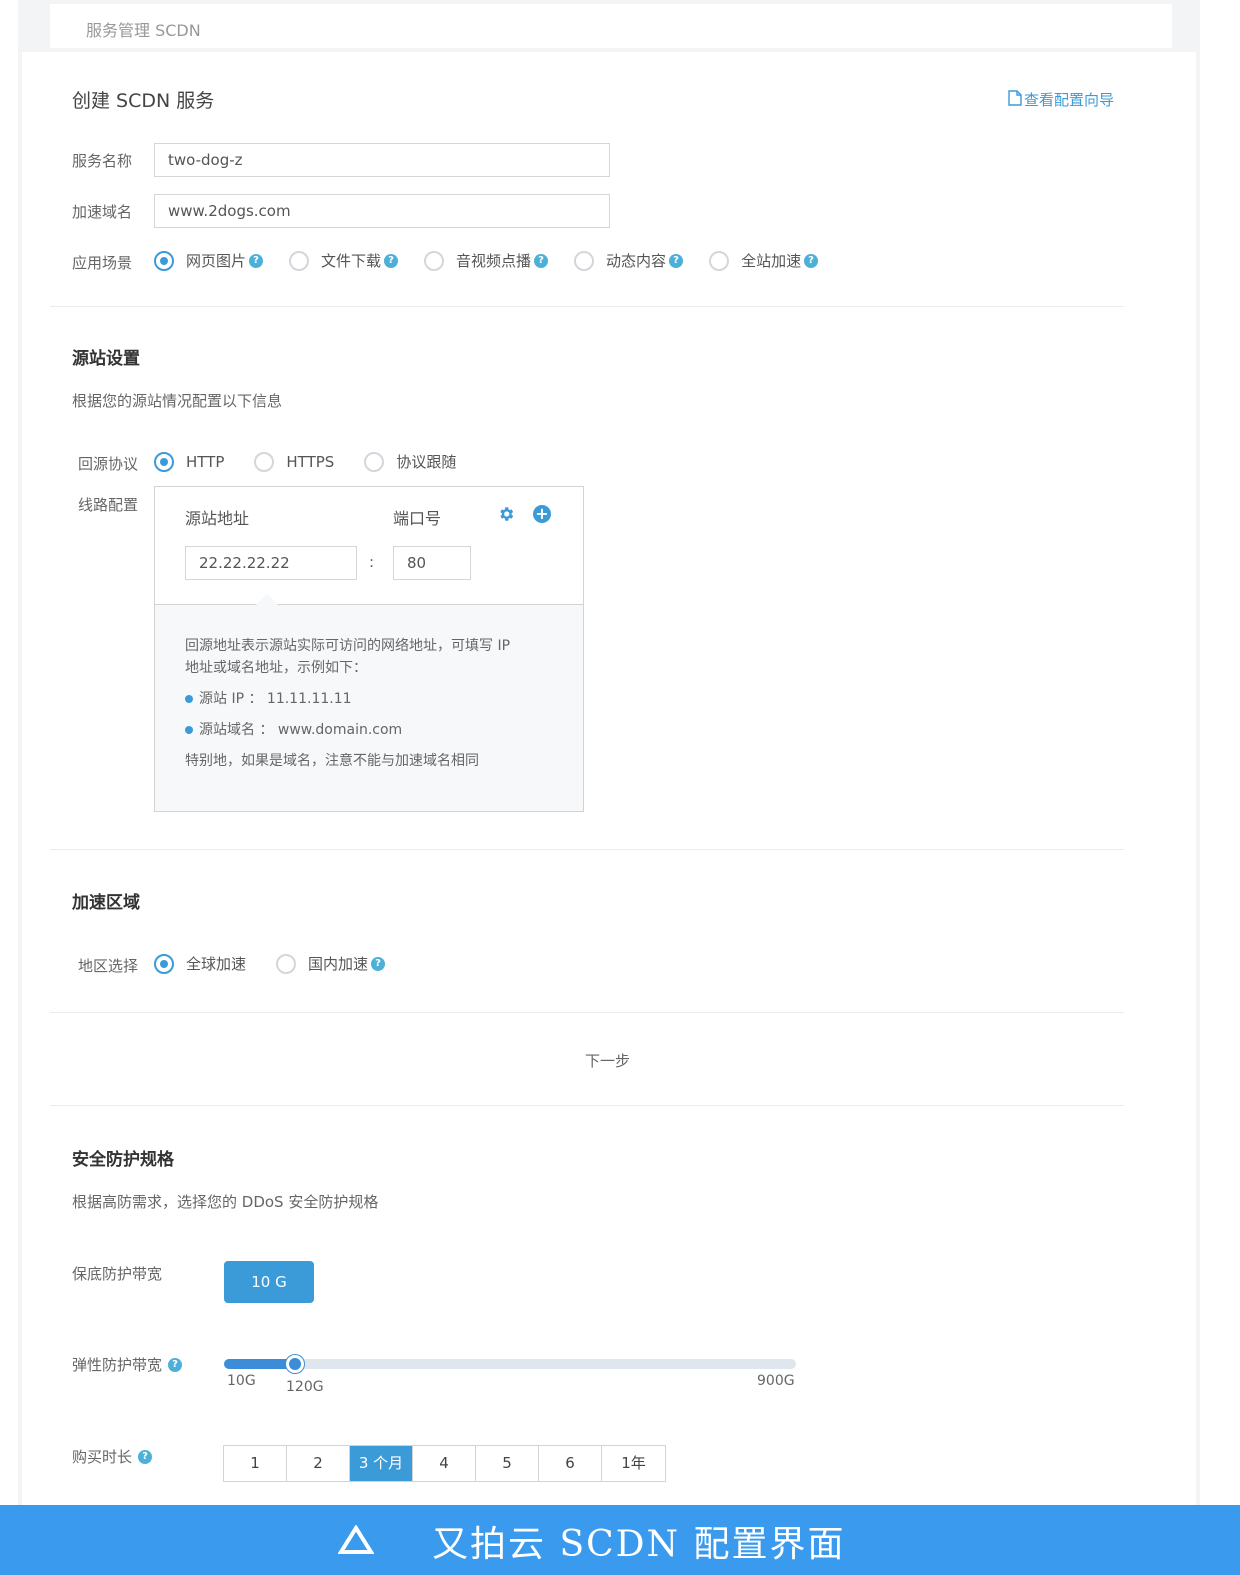 This screenshot has width=1240, height=1575. Describe the element at coordinates (348, 646) in the screenshot. I see `tip-line-1: 回源地址表示源站实际可访问的网络地址，可填写 IP` at that location.